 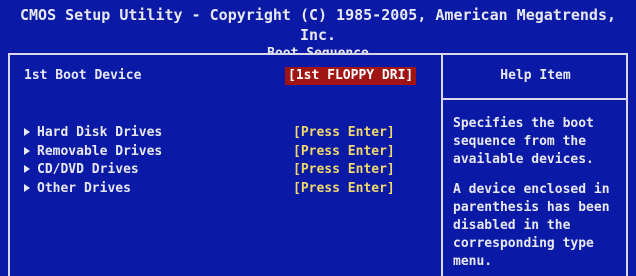 What do you see at coordinates (344, 170) in the screenshot?
I see `cd-dvd-drives-value: [Press Enter]` at bounding box center [344, 170].